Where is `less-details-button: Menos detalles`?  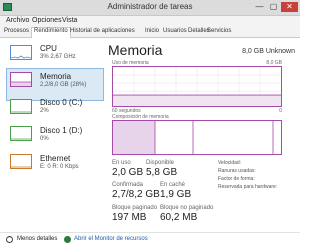
less-details-button: Menos detalles is located at coordinates (37, 239).